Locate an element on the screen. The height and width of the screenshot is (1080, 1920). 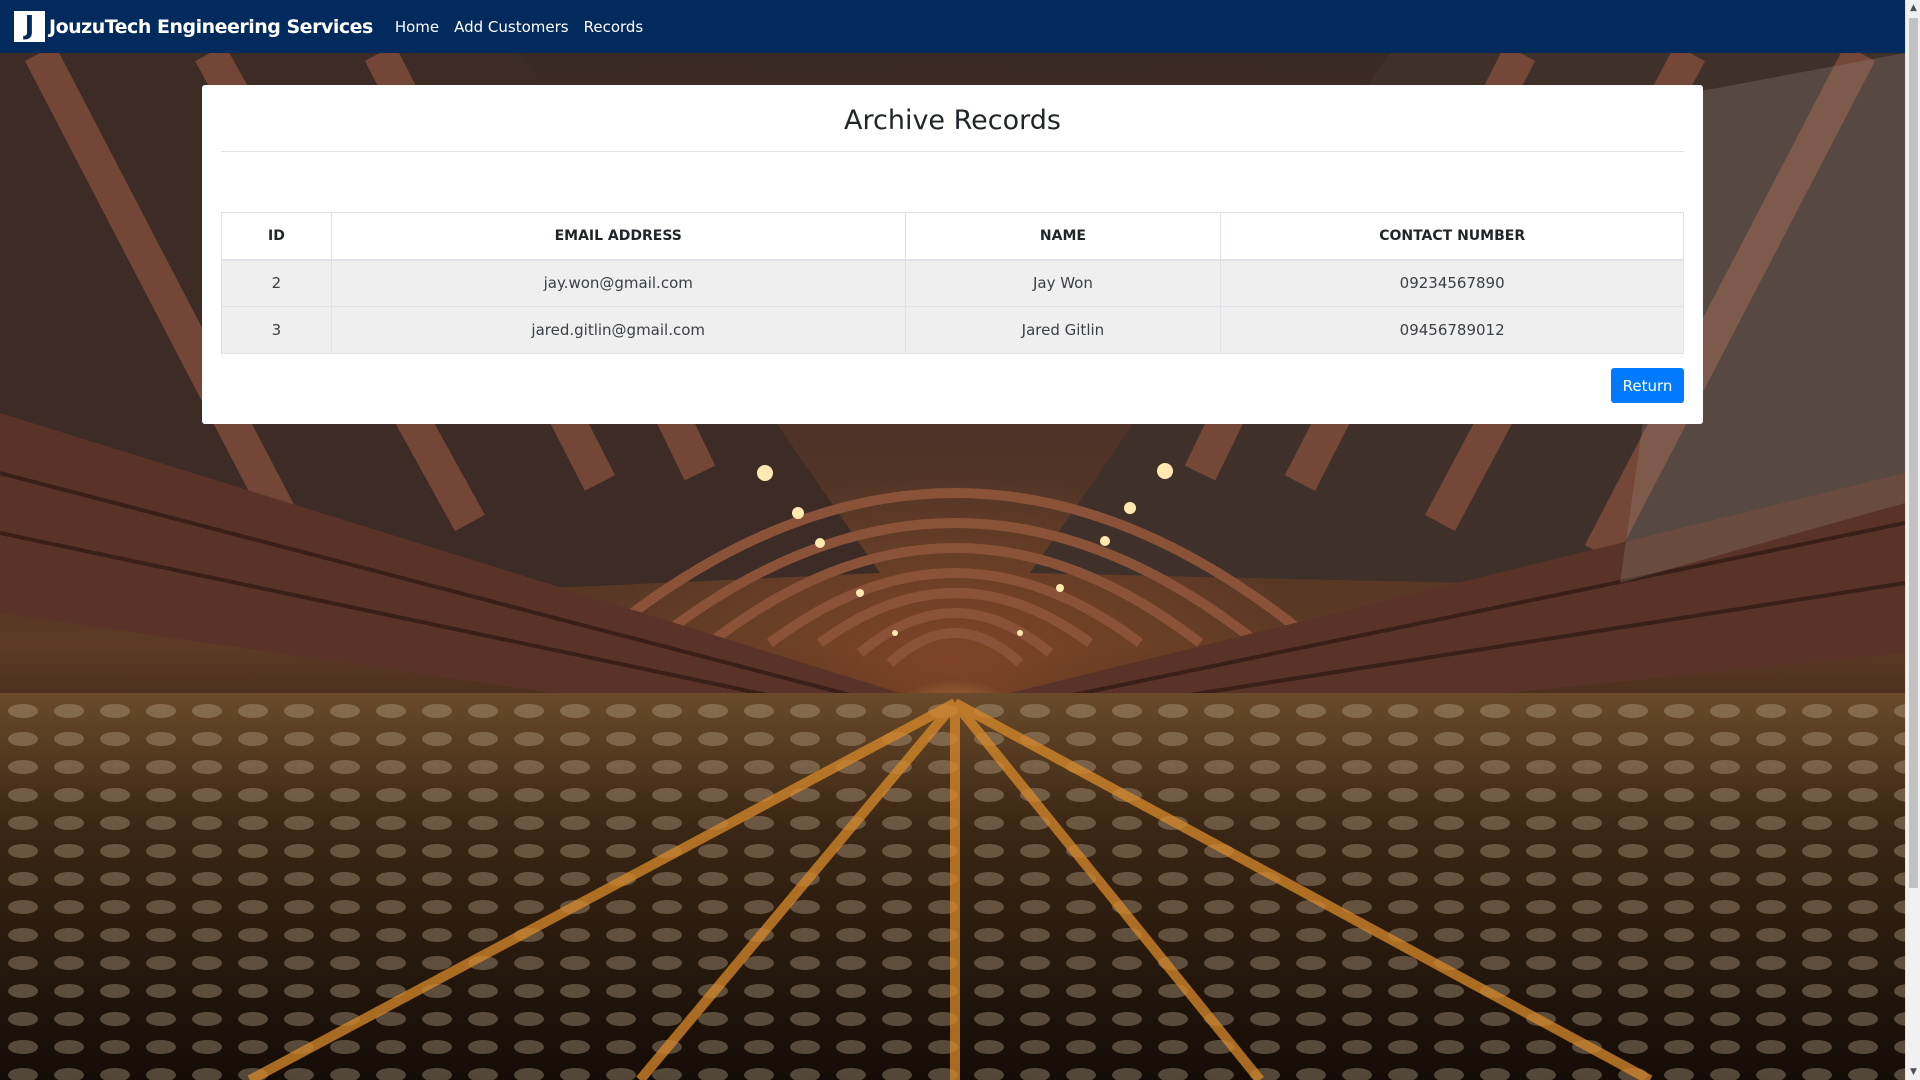
scroll-up-arrow-icon: ▲ is located at coordinates (1913, 8).